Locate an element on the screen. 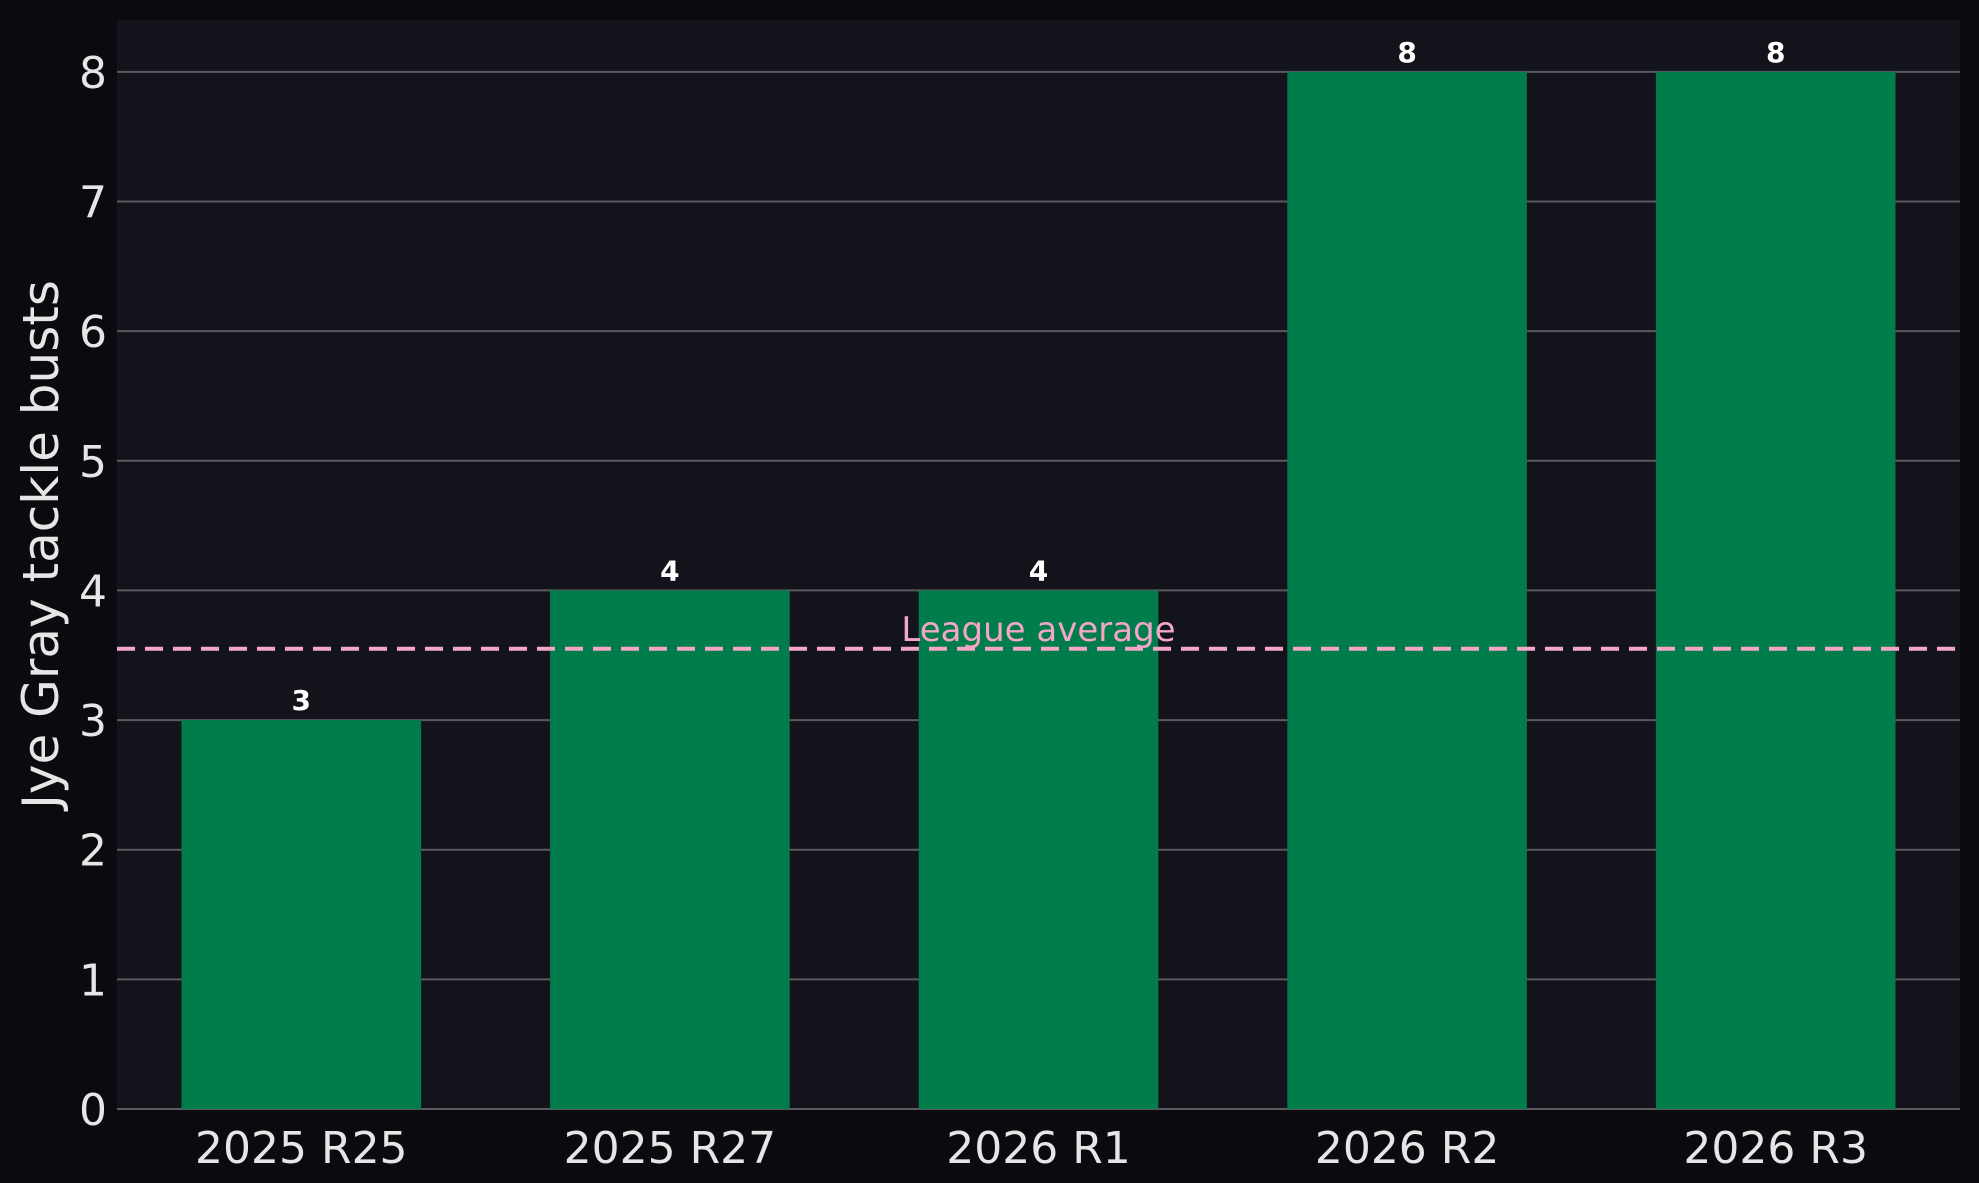 This screenshot has width=1979, height=1183. y-tick-label: 8 is located at coordinates (93, 73).